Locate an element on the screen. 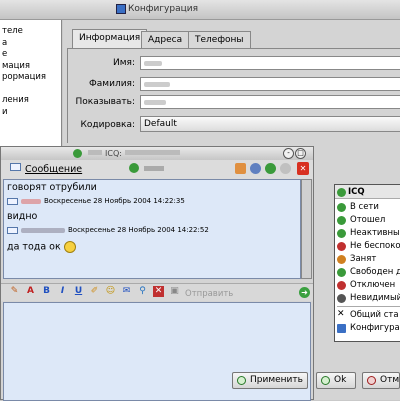  left-nav-item: а is located at coordinates (30, 44).